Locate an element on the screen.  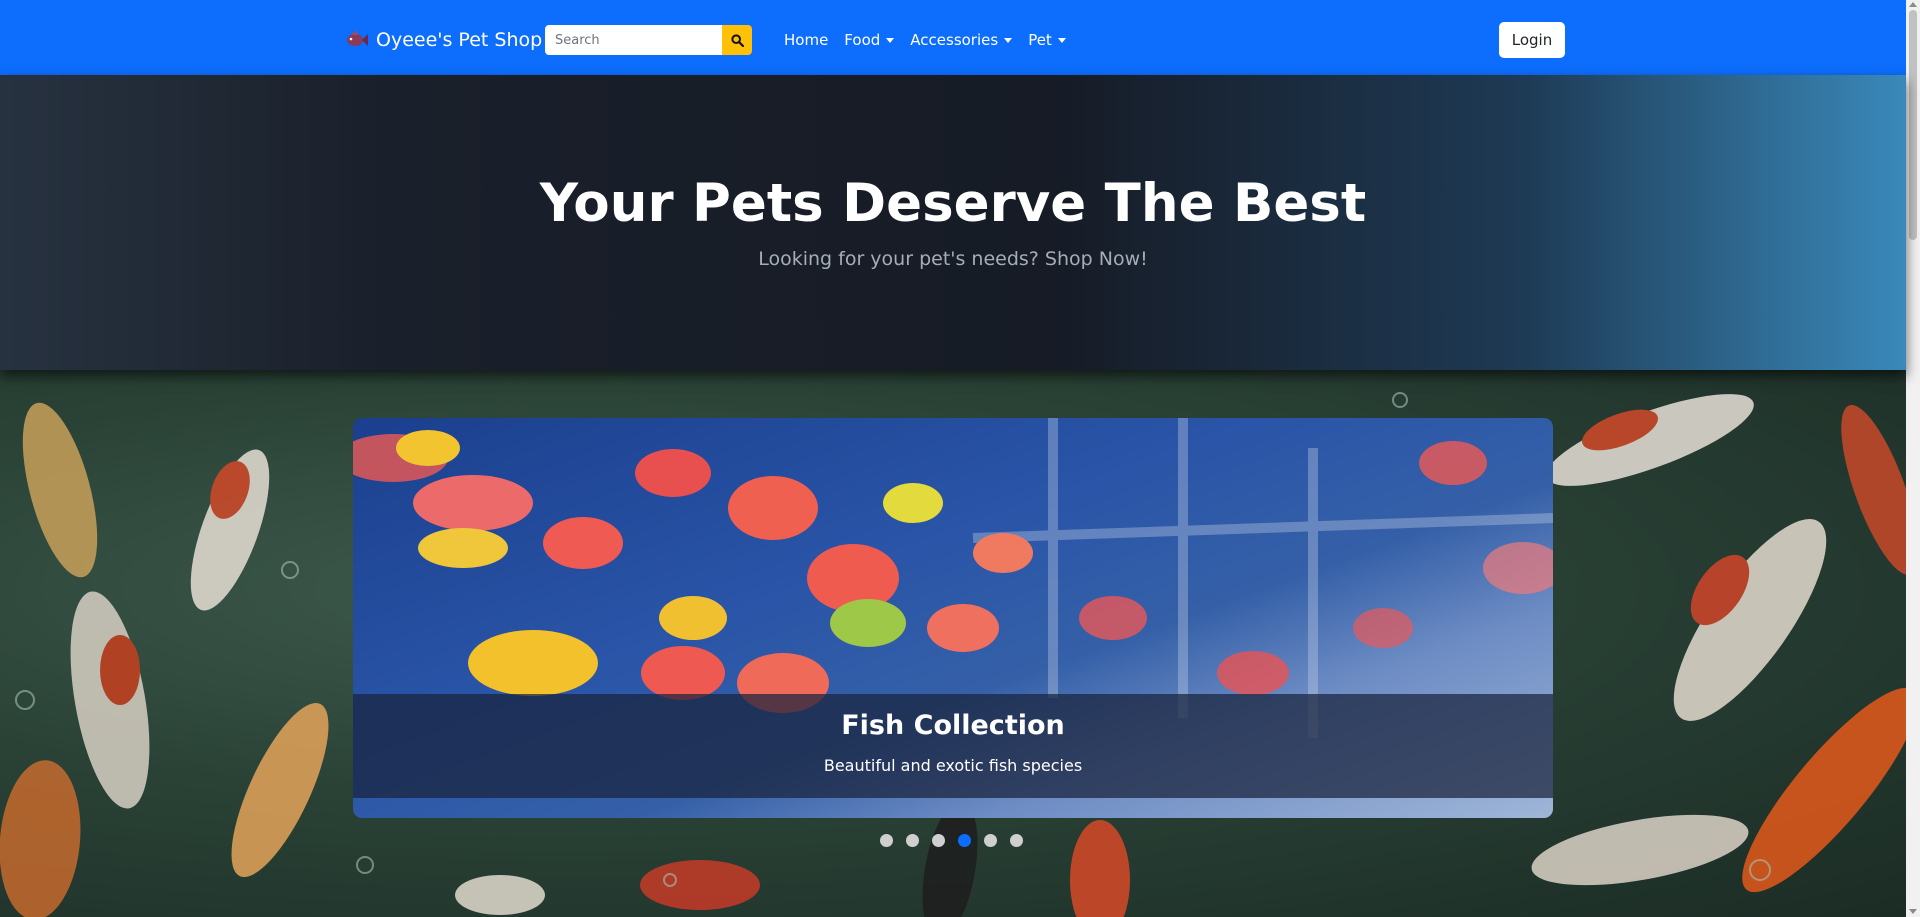
scrollbar-thumb is located at coordinates (1913, 125).